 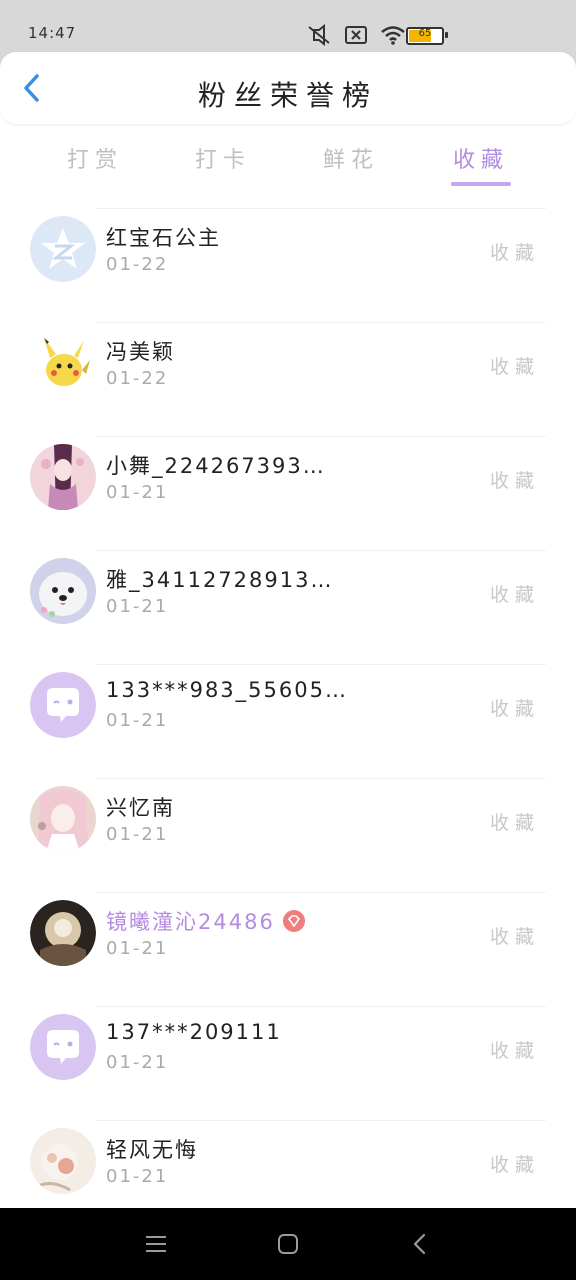 I want to click on system-back-button, so click(x=420, y=1244).